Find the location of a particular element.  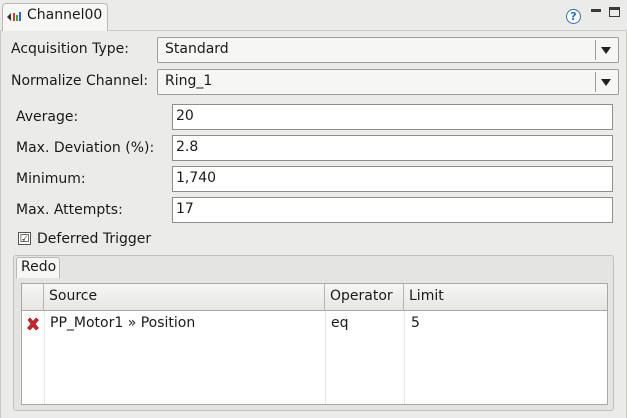

acquisition-type-label: Acquisition Type: is located at coordinates (70, 49).